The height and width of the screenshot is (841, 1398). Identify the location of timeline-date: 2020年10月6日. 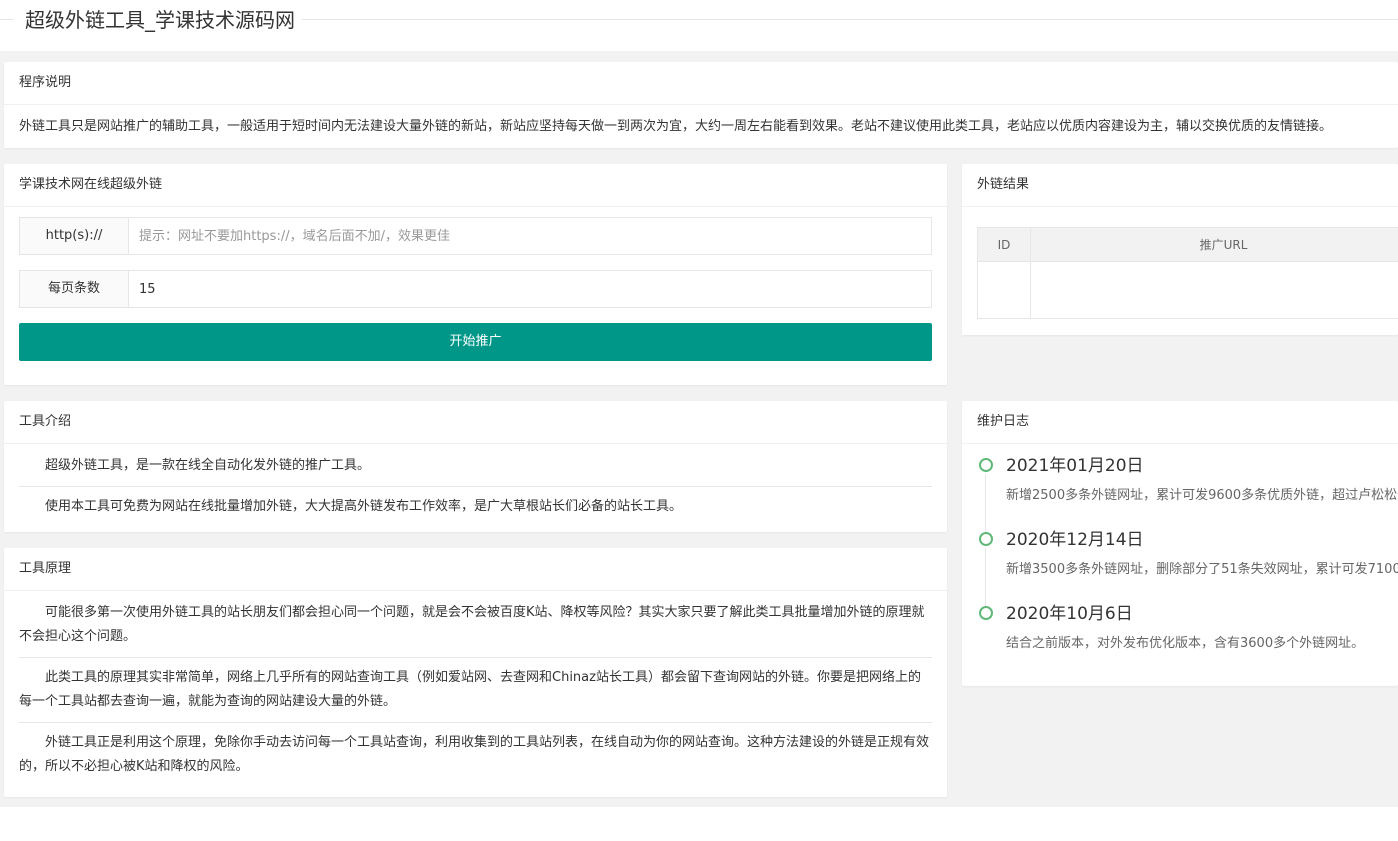
(1069, 614).